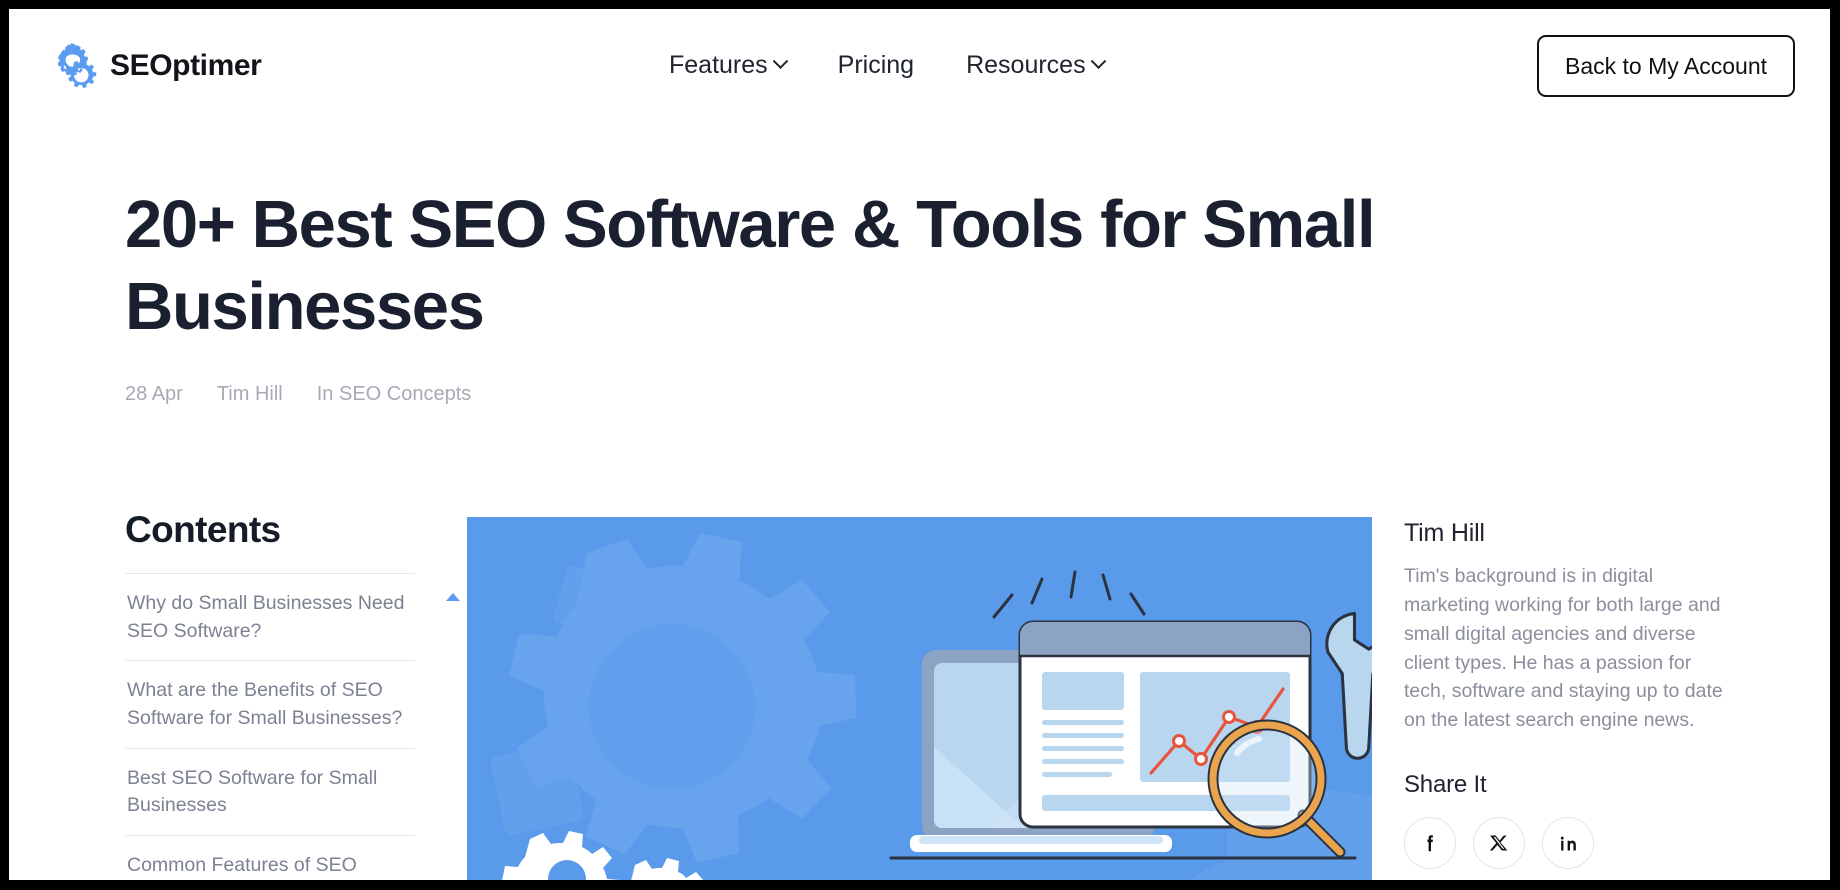 The image size is (1840, 890). I want to click on nav-item-pricing: Pricing, so click(876, 65).